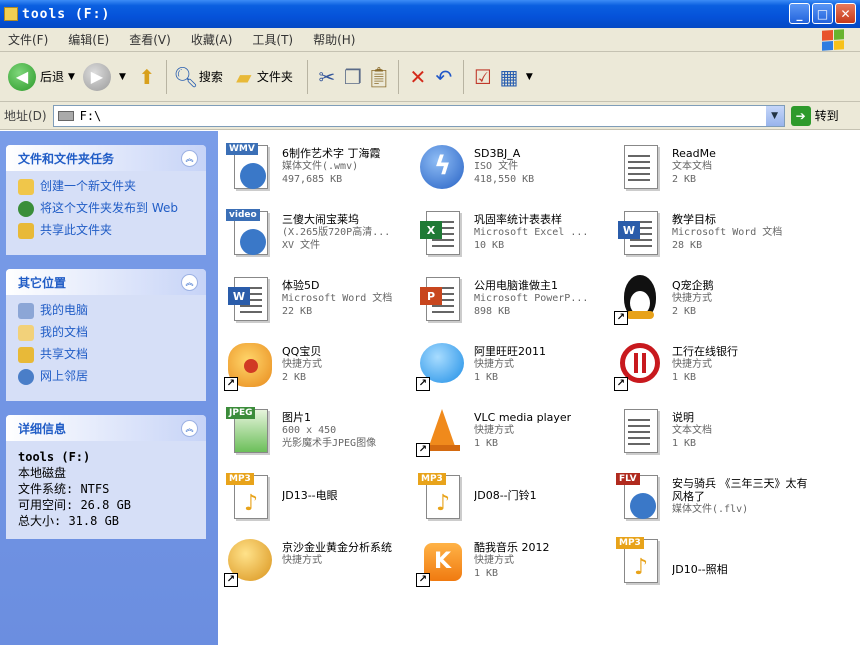 This screenshot has height=645, width=860. Describe the element at coordinates (212, 39) in the screenshot. I see `menu-favorites: 收藏(A)` at that location.